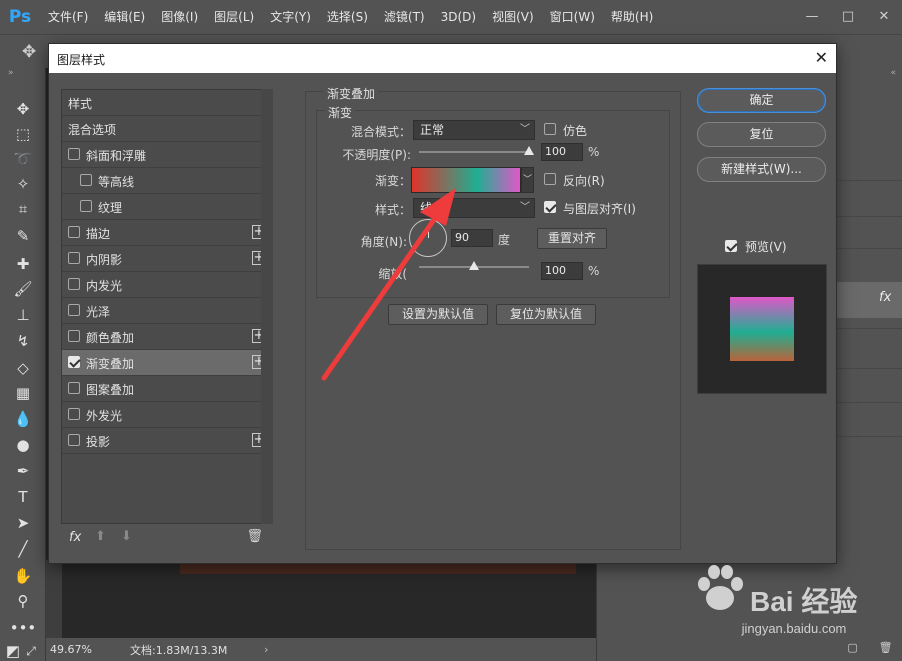 The width and height of the screenshot is (902, 661). Describe the element at coordinates (513, 17) in the screenshot. I see `menu-item: 视图(V)` at that location.